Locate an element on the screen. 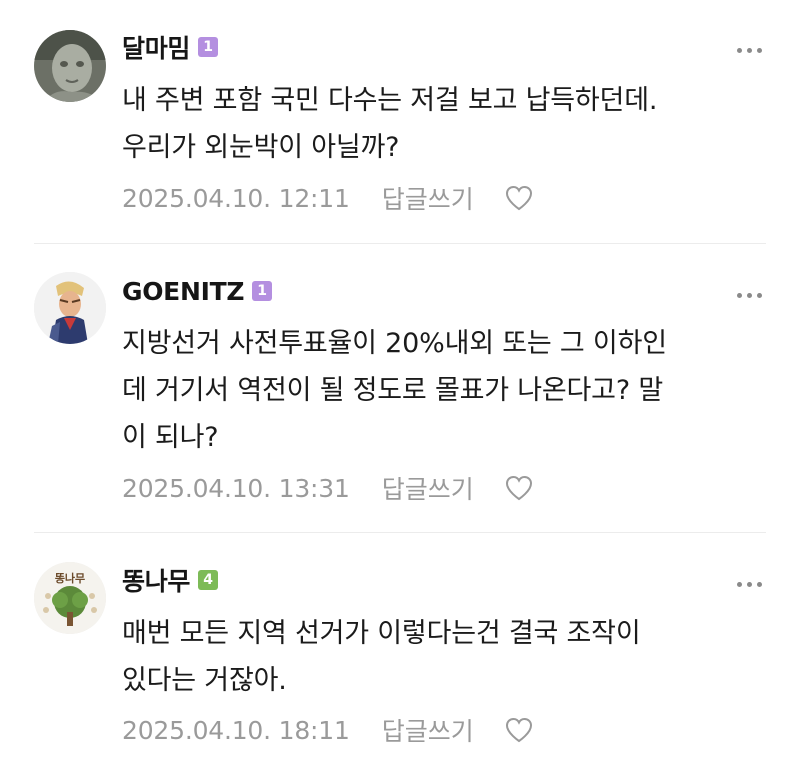 Image resolution: width=800 pixels, height=768 pixels. avatar-logo-text: 똥나무 is located at coordinates (70, 578).